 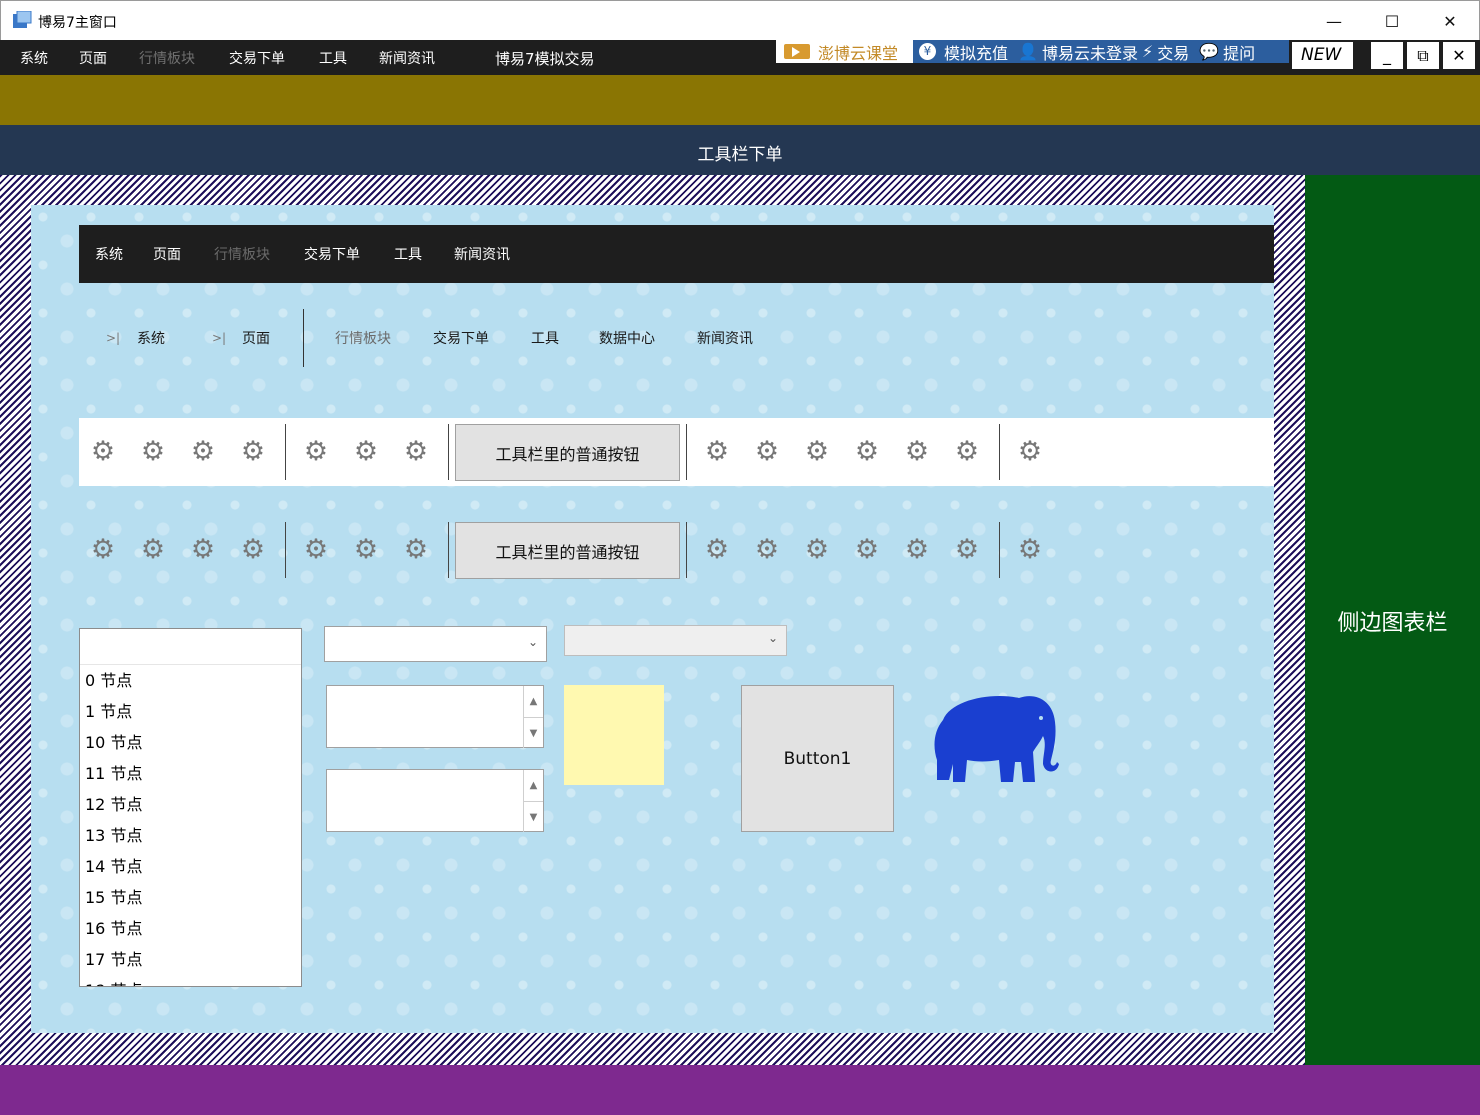 I want to click on dark-menu-item-page: 页面, so click(x=167, y=254).